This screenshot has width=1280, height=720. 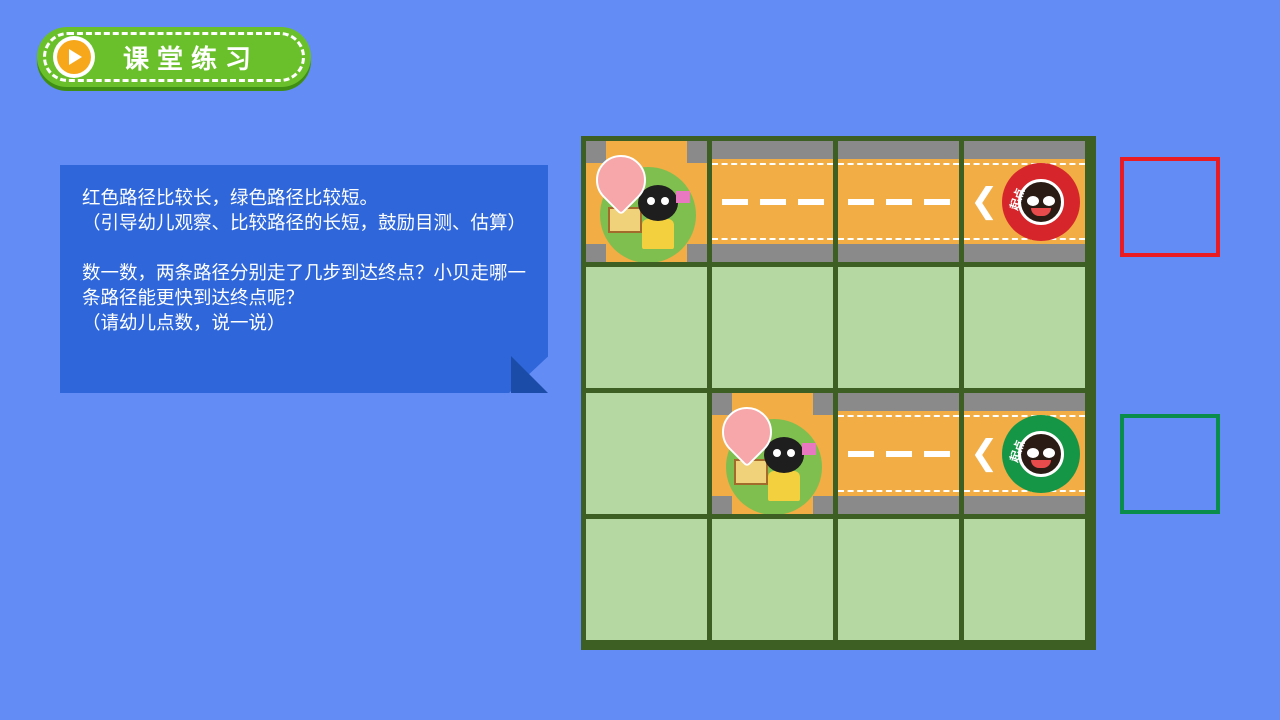 I want to click on lesson-badge: 课堂练习, so click(x=174, y=57).